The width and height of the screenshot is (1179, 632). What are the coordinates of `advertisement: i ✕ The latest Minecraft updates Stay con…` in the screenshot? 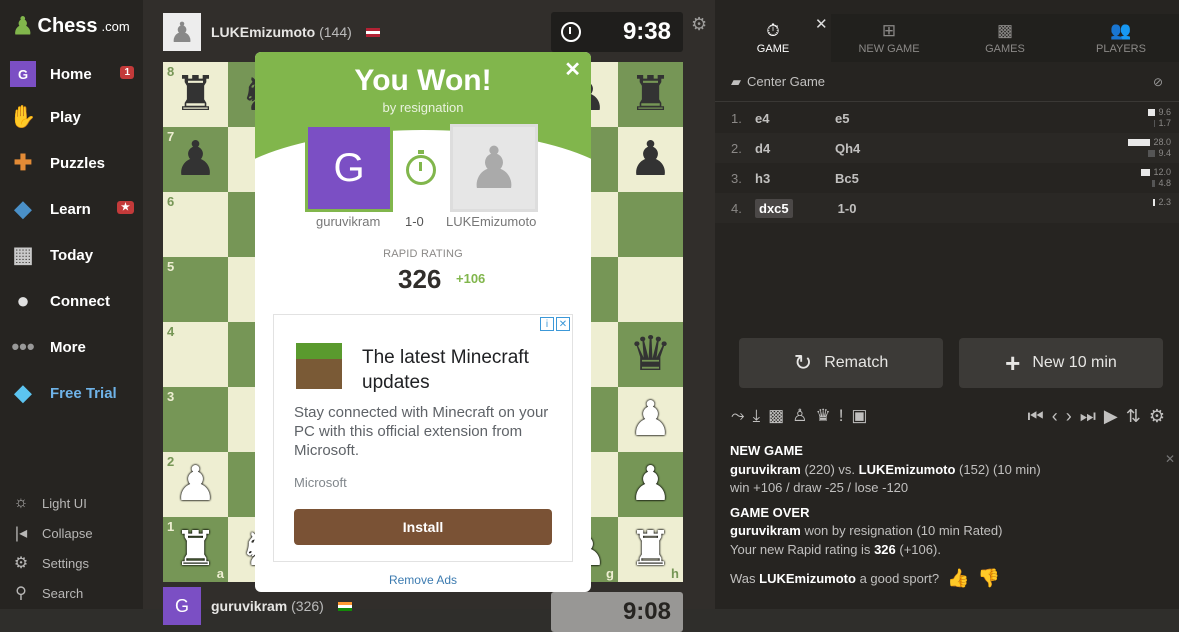 It's located at (423, 438).